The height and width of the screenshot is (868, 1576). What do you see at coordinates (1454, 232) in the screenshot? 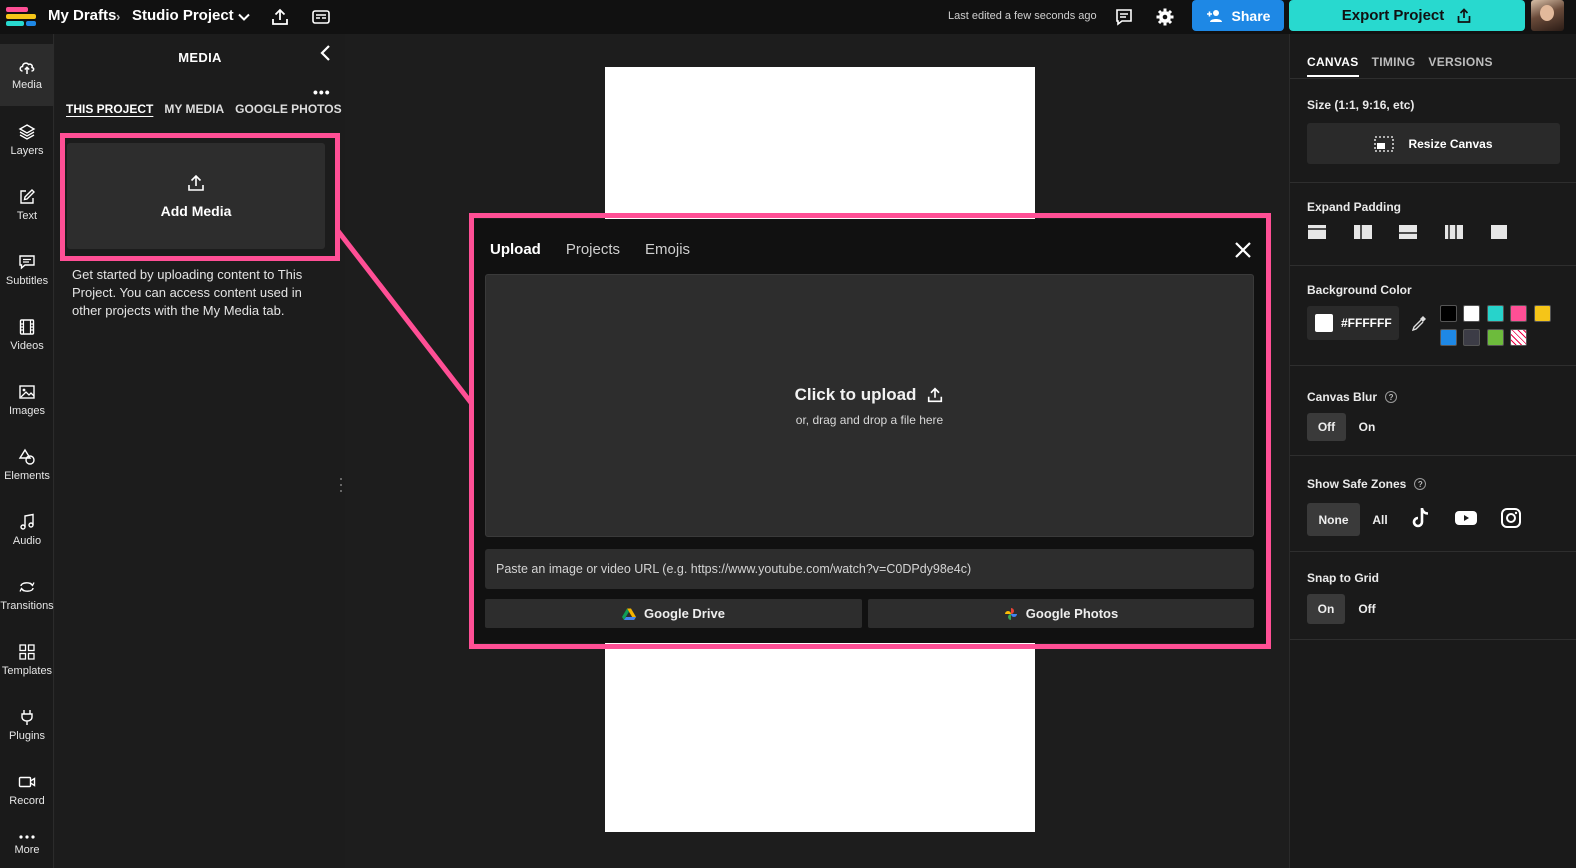
I see `pad-left-icon` at bounding box center [1454, 232].